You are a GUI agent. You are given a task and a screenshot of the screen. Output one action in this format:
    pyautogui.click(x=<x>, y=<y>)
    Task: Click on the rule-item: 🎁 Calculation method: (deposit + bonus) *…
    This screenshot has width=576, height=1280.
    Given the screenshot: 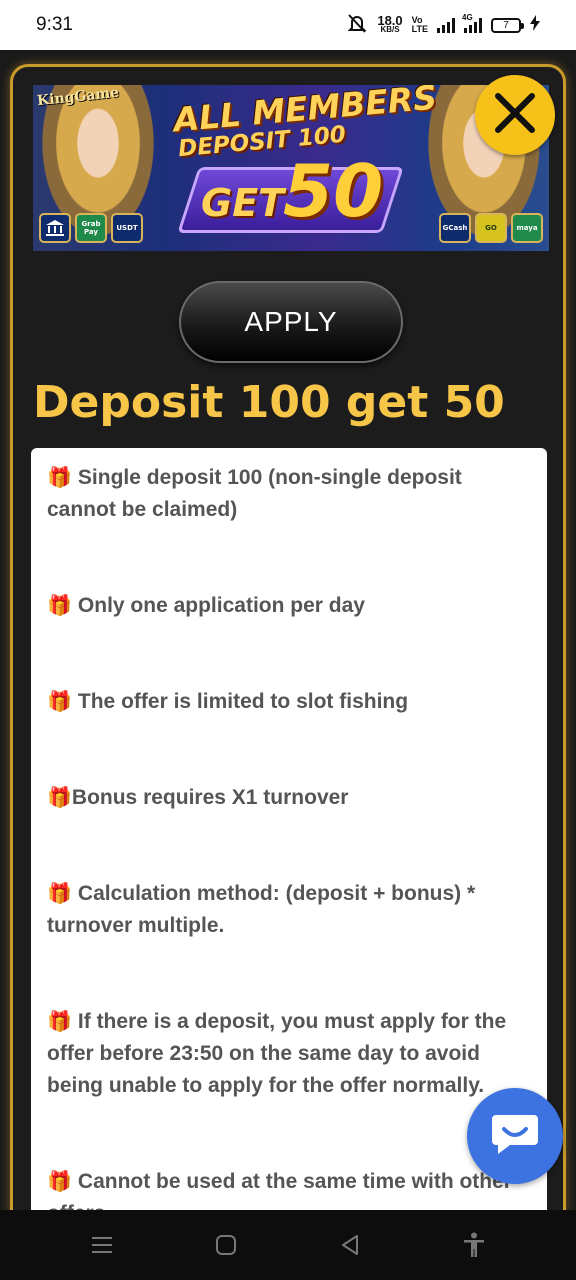 What is the action you would take?
    pyautogui.click(x=261, y=909)
    